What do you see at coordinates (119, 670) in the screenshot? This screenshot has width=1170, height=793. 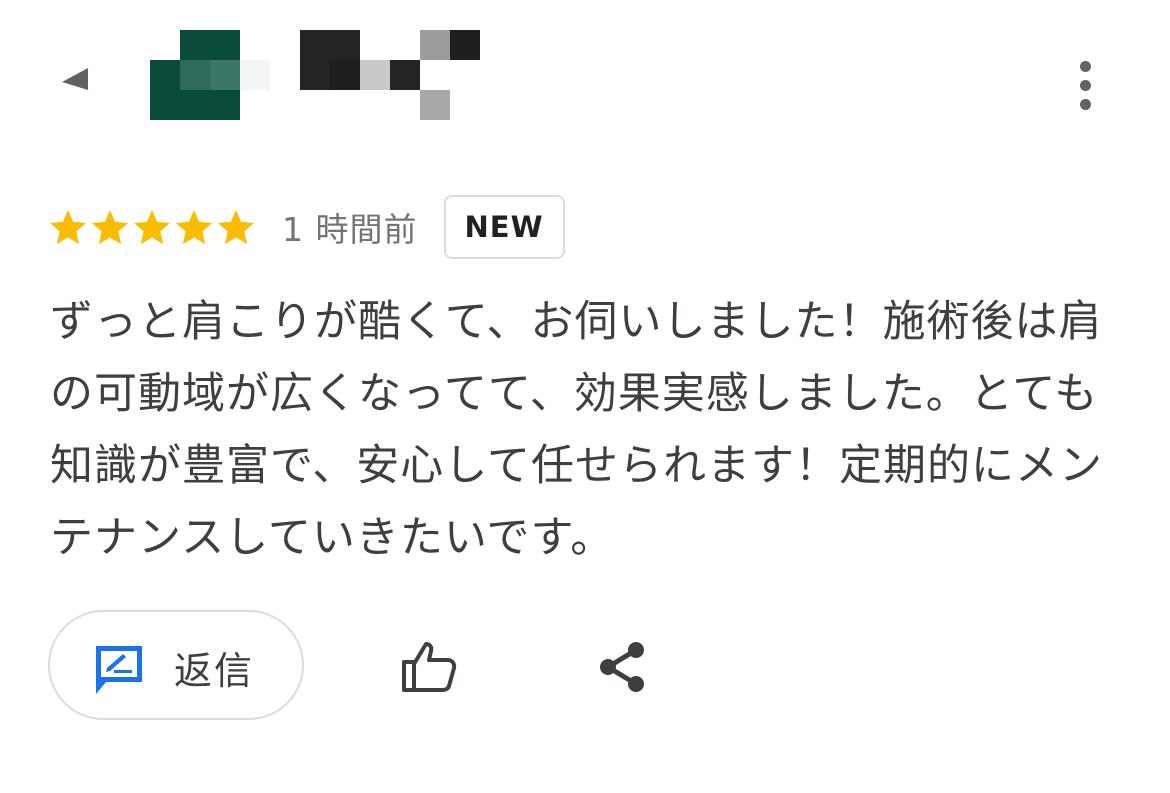 I see `reply-comment-icon` at bounding box center [119, 670].